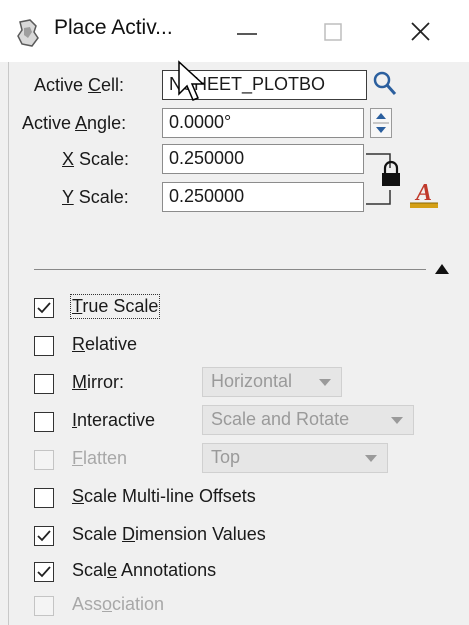 The width and height of the screenshot is (469, 625). I want to click on maximize-icon, so click(333, 32).